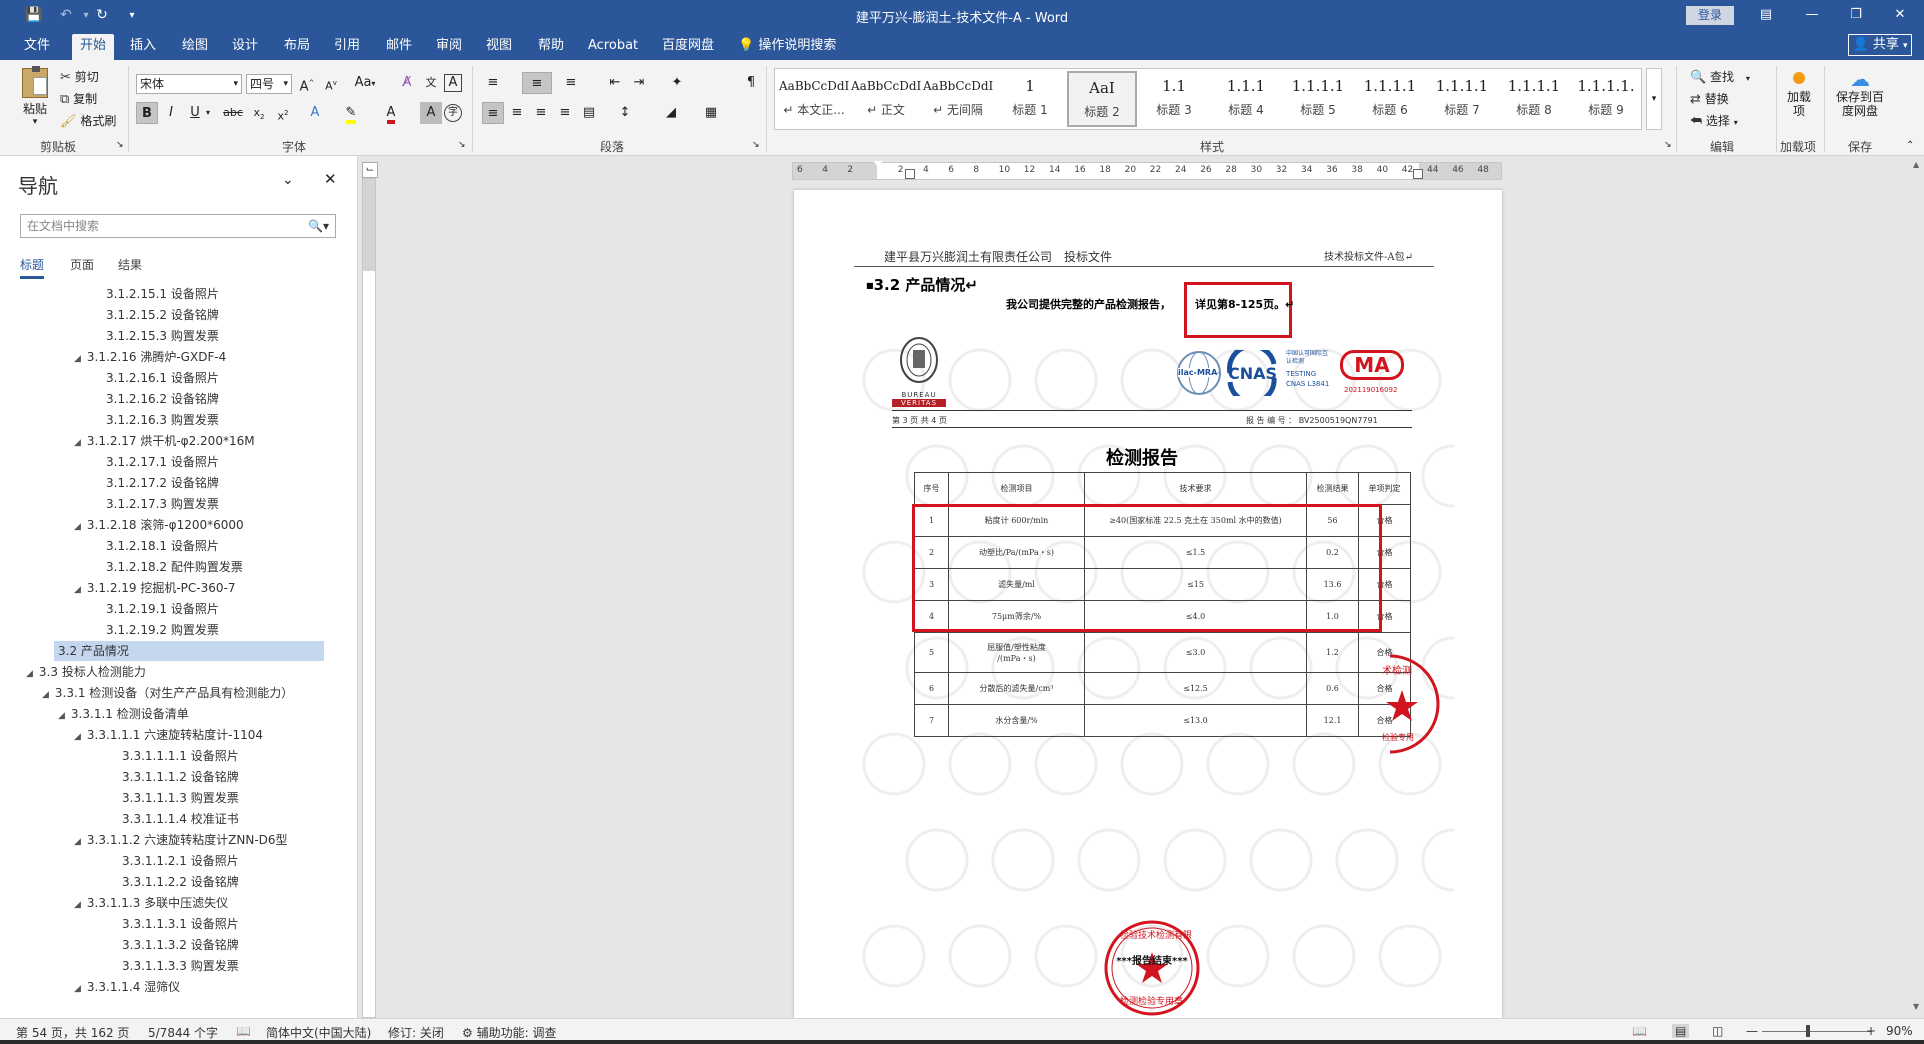  Describe the element at coordinates (1102, 99) in the screenshot. I see `style-tile: AaI 标题 2` at that location.